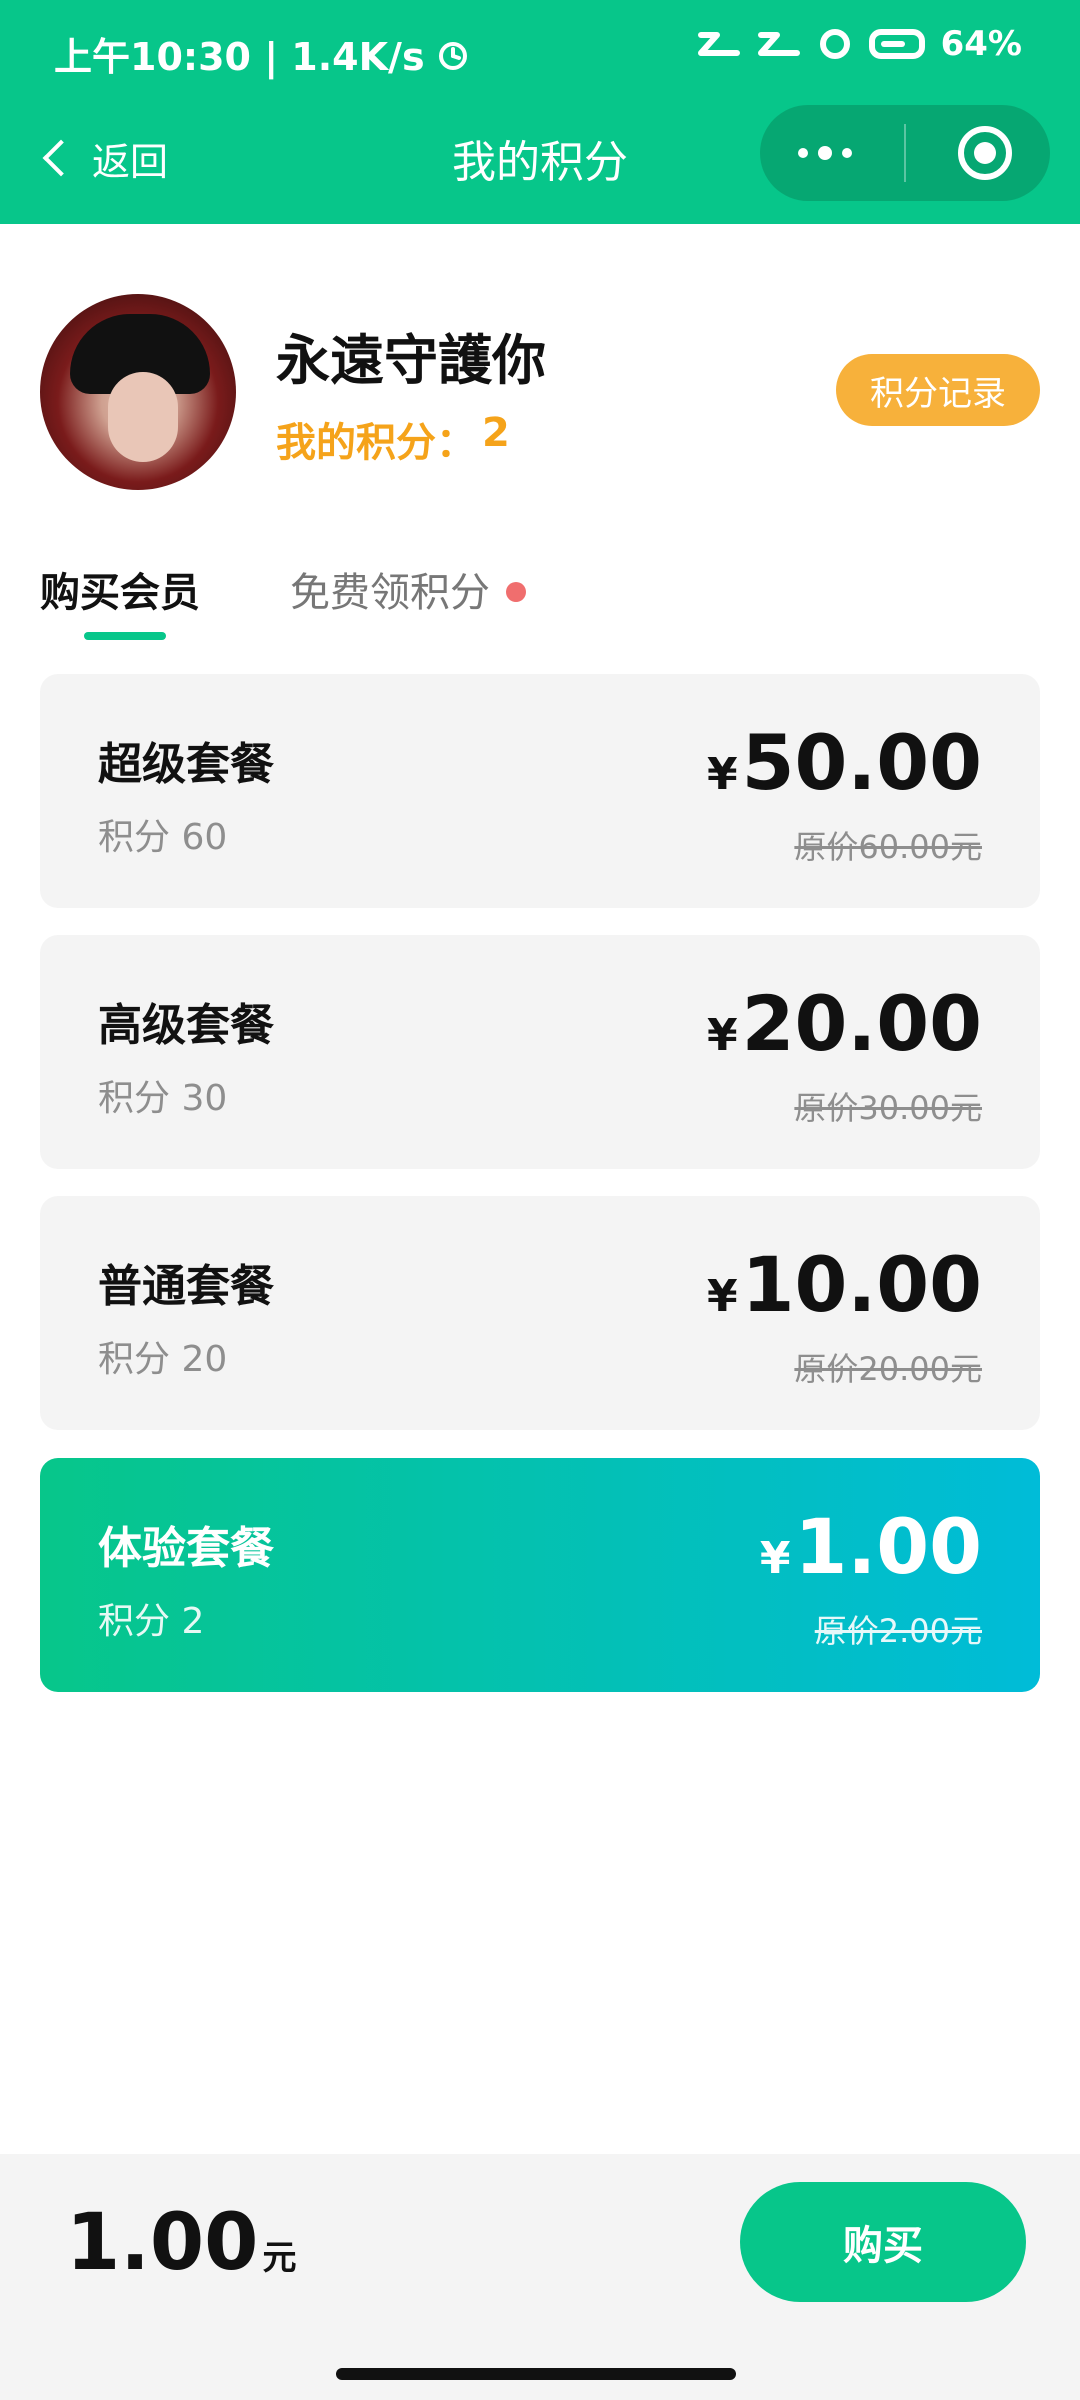  What do you see at coordinates (120, 593) in the screenshot?
I see `tab-label: 购买会员` at bounding box center [120, 593].